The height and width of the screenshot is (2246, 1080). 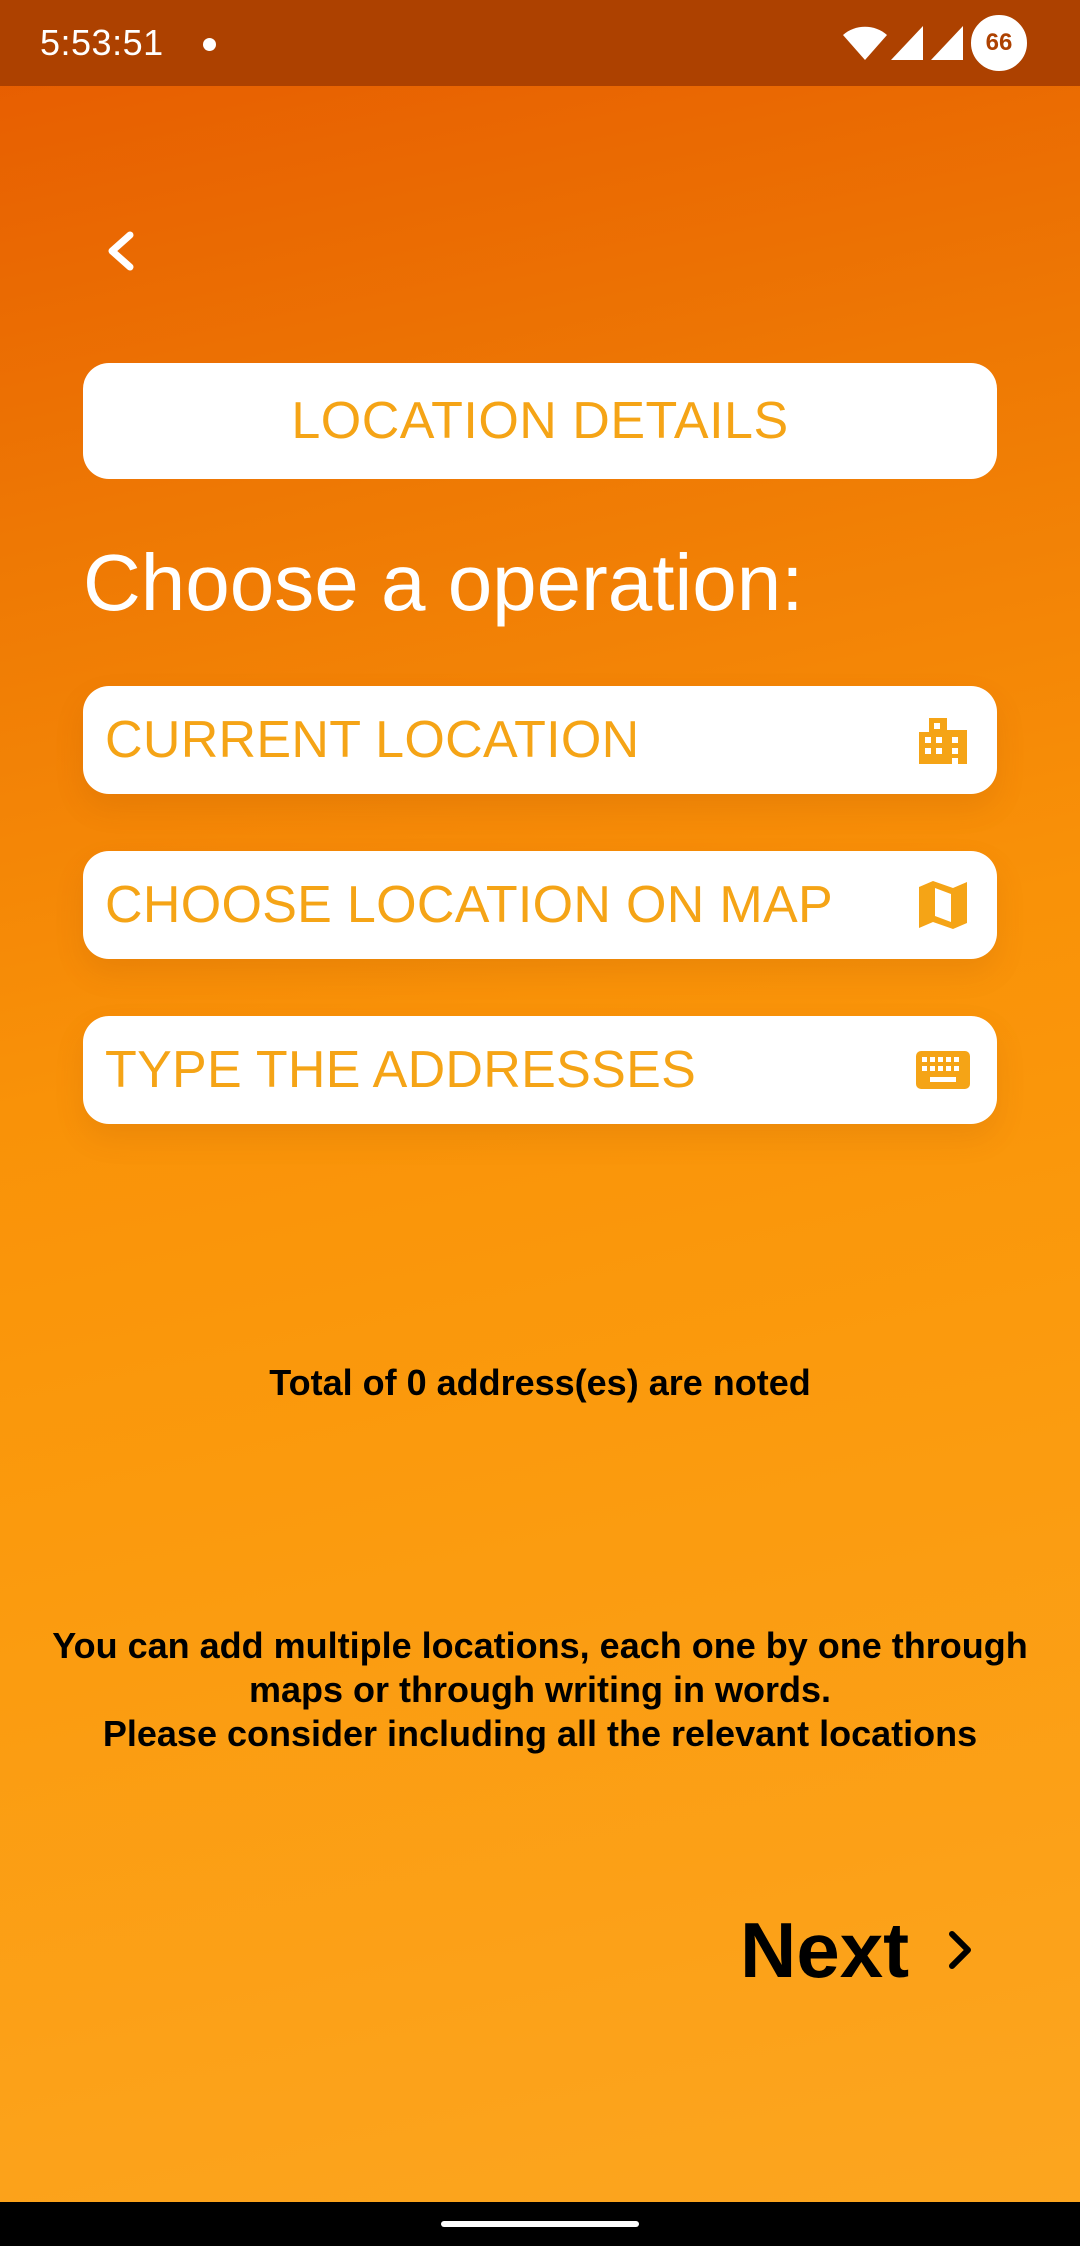 I want to click on back-button, so click(x=120, y=250).